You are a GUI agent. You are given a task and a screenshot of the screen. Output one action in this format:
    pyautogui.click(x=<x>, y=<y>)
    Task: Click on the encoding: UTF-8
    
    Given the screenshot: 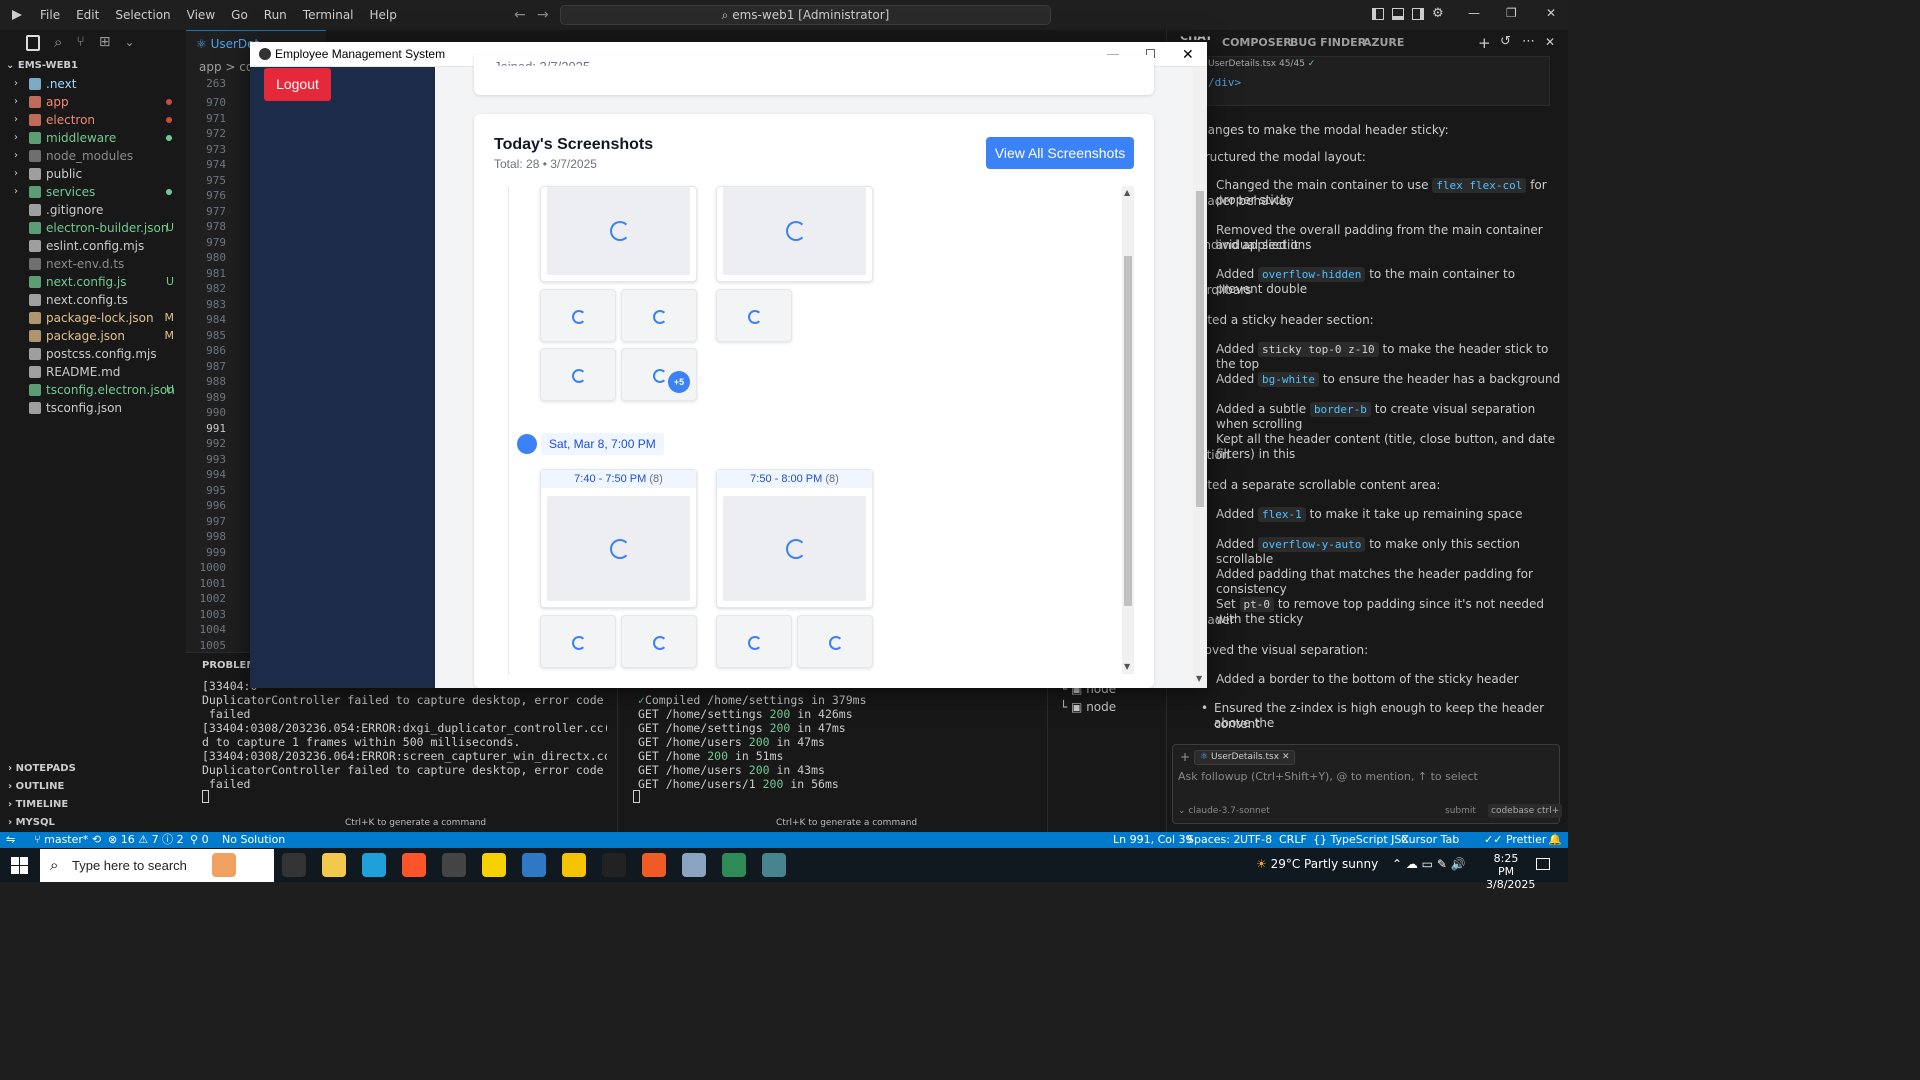 What is the action you would take?
    pyautogui.click(x=1256, y=840)
    